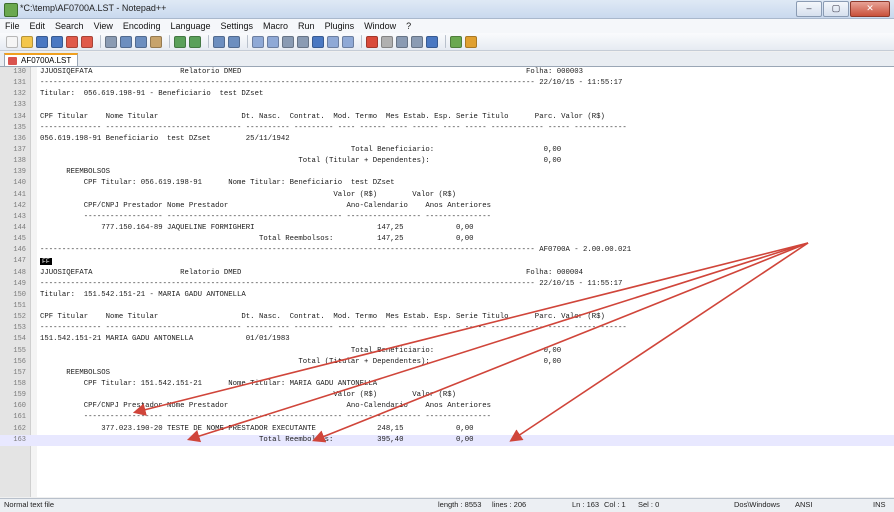 The height and width of the screenshot is (512, 894). Describe the element at coordinates (447, 9) in the screenshot. I see `title-bar: *C:\temp\AF0700A.LST - Notepad++ – ▢ ✕` at that location.